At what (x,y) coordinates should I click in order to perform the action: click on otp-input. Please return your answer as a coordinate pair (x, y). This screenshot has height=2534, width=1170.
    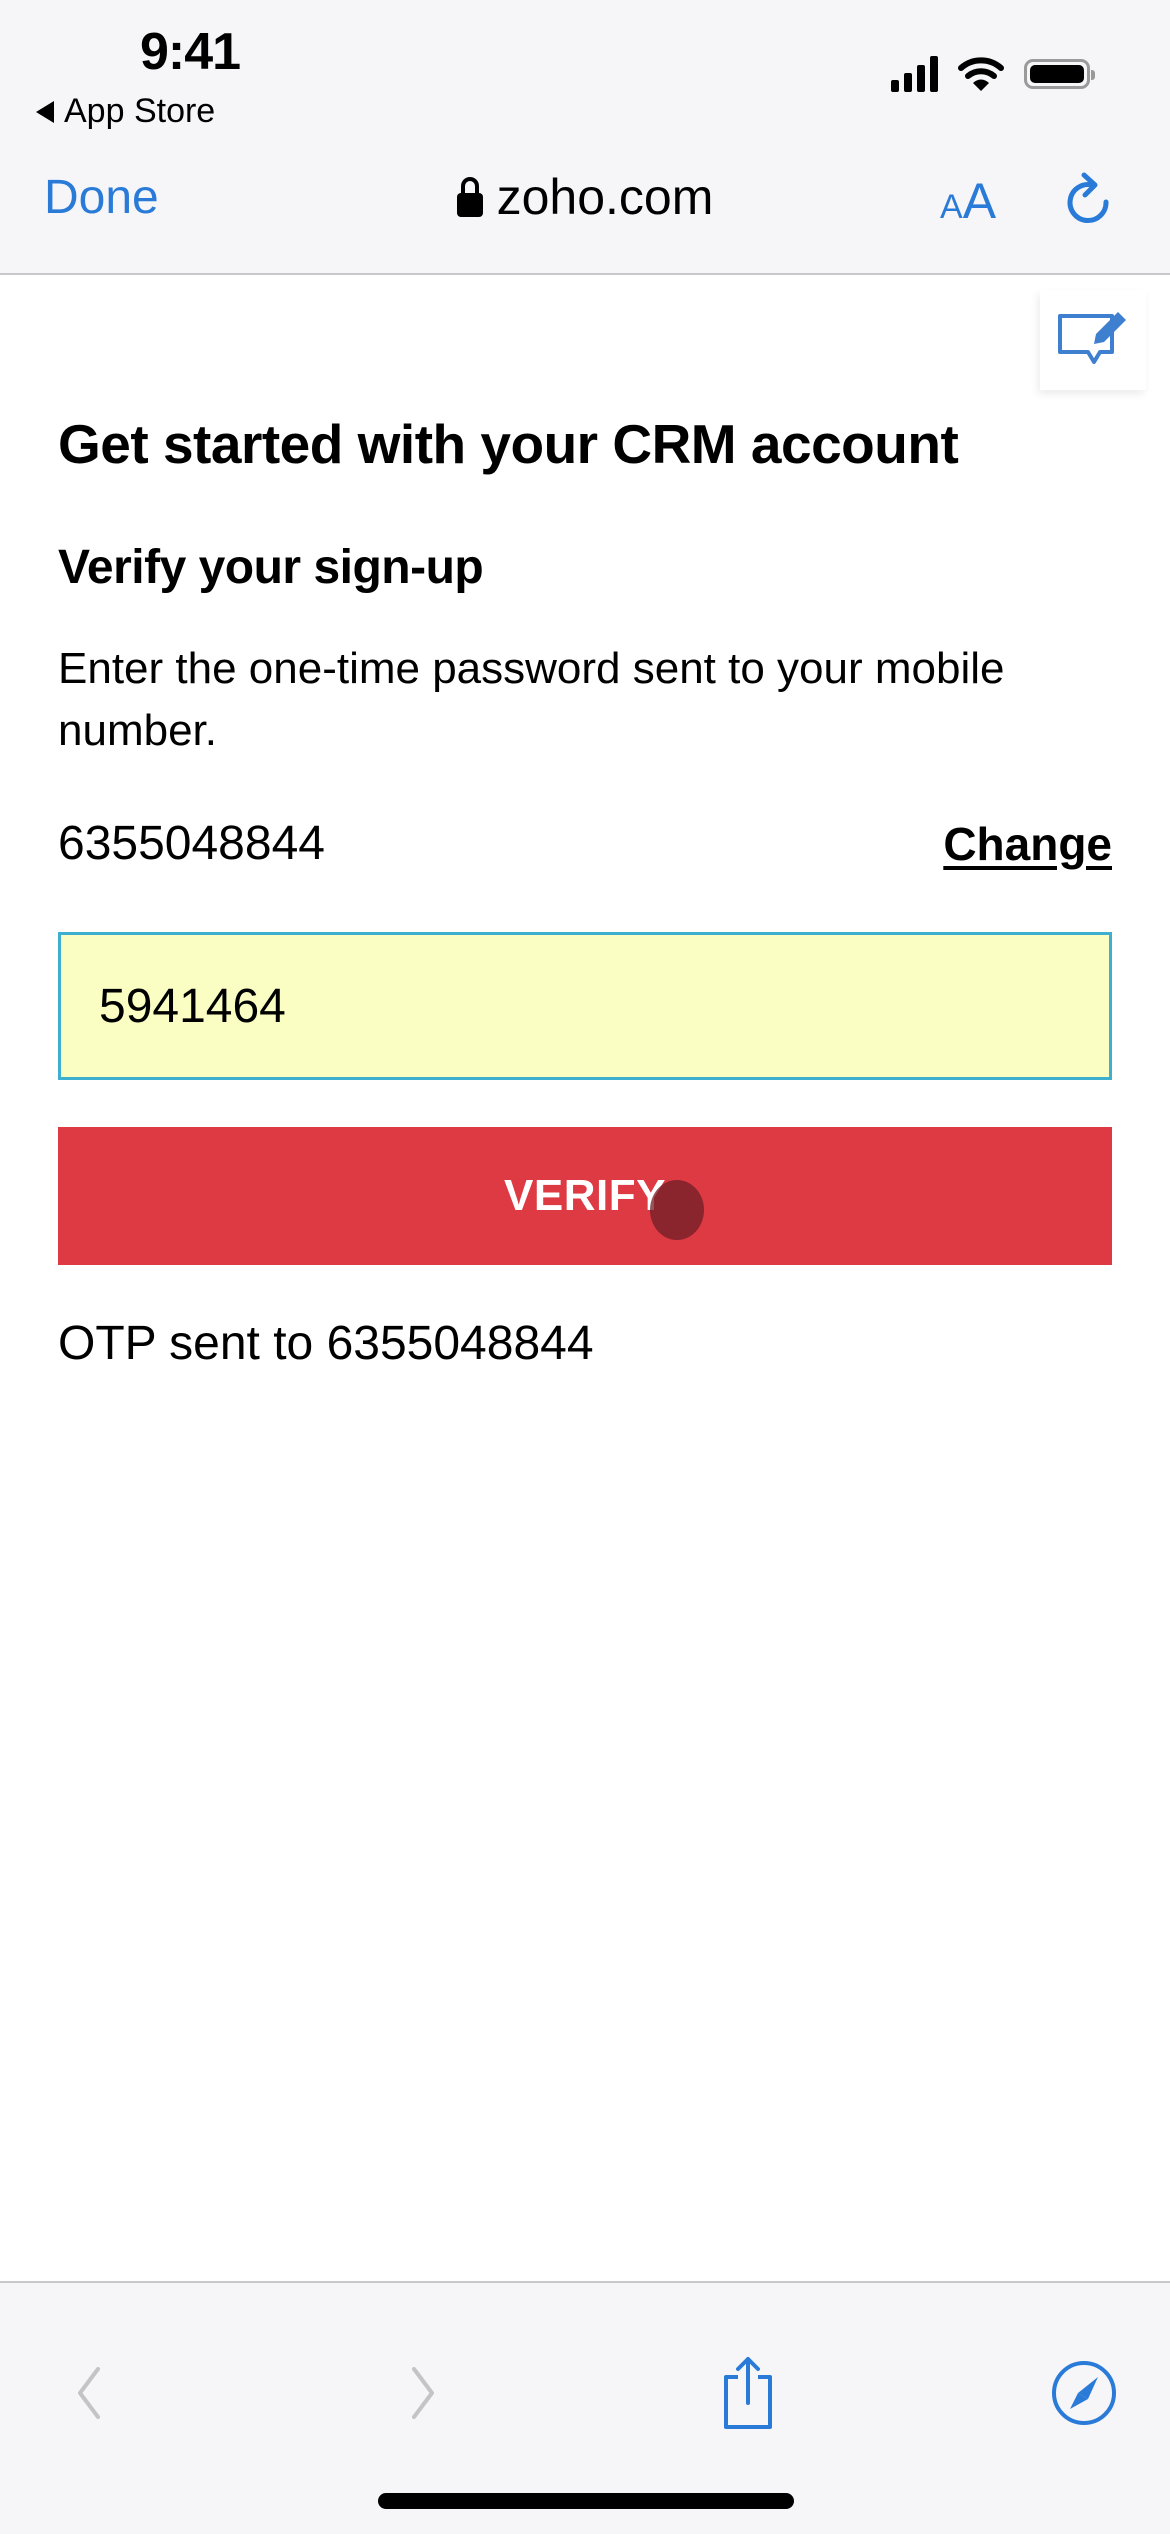
    Looking at the image, I should click on (585, 1006).